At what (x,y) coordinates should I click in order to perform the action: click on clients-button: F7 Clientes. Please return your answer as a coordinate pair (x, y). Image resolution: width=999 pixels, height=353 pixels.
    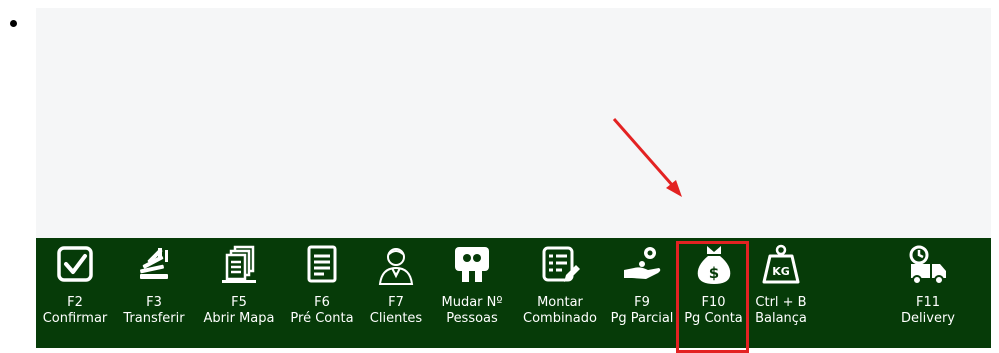
    Looking at the image, I should click on (396, 293).